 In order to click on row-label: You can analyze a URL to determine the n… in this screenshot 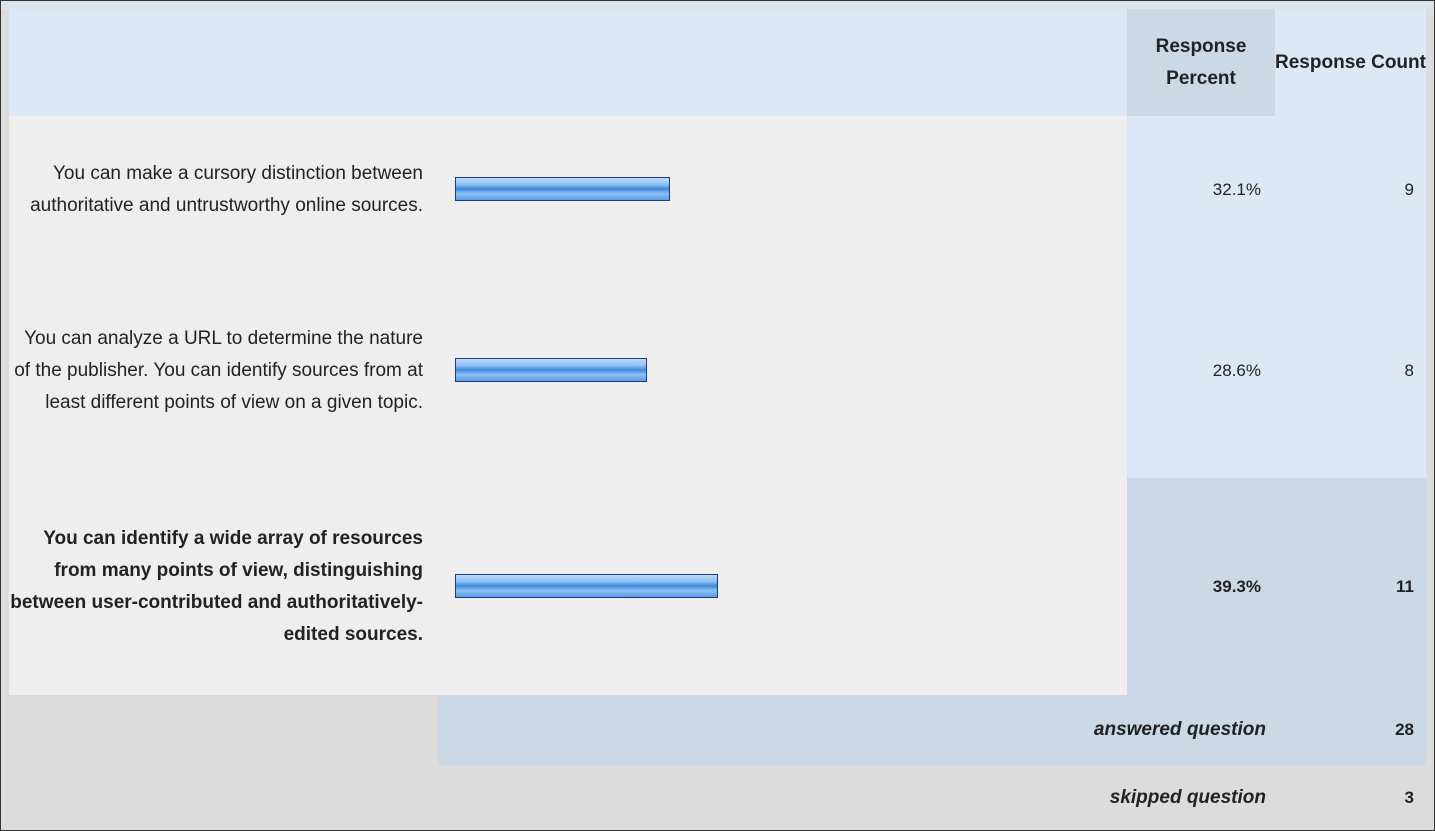, I will do `click(218, 370)`.